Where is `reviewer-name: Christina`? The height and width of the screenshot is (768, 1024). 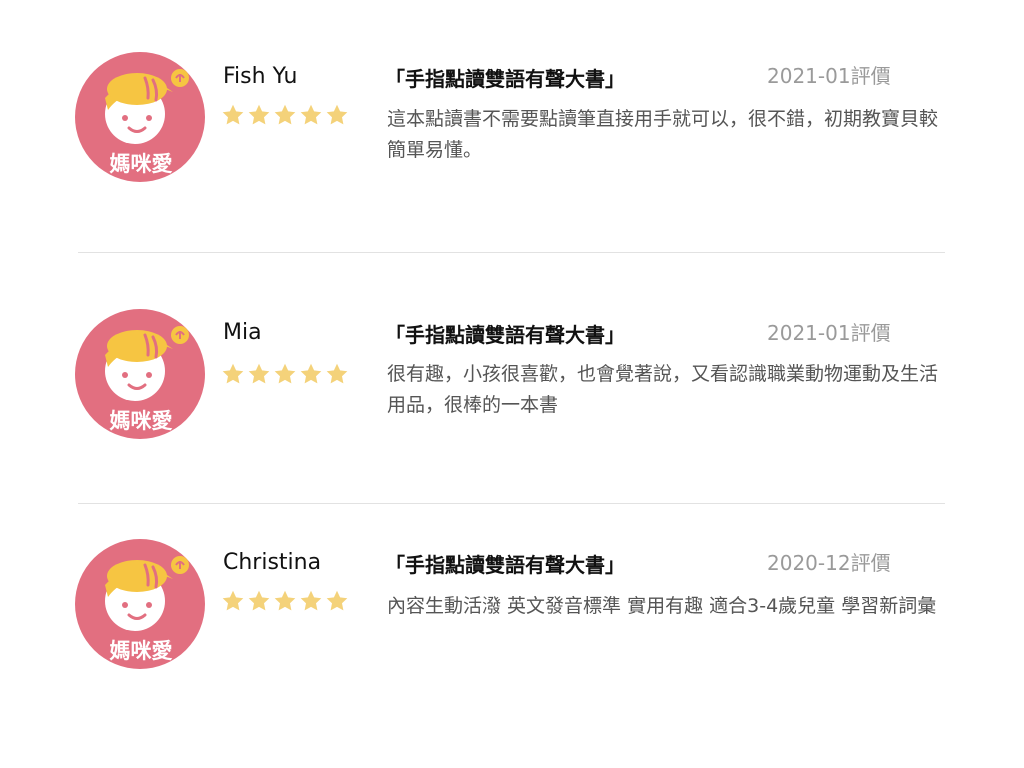
reviewer-name: Christina is located at coordinates (272, 562).